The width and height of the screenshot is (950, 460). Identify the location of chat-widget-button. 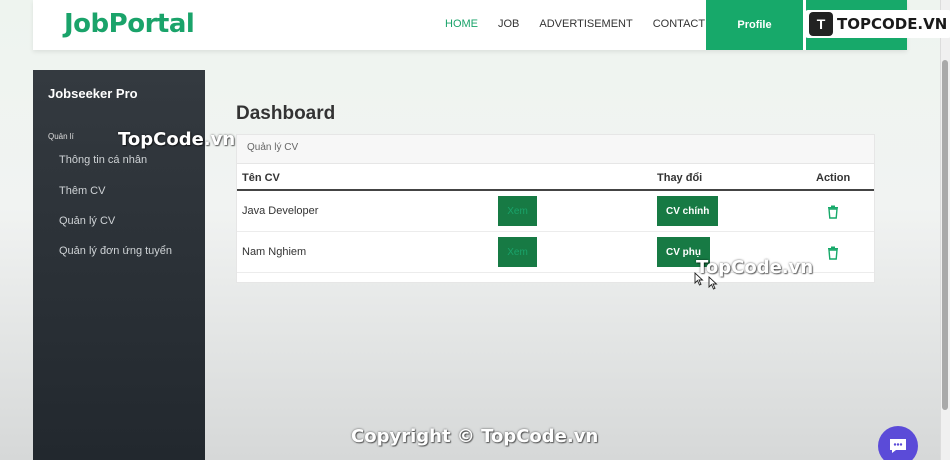
(898, 443).